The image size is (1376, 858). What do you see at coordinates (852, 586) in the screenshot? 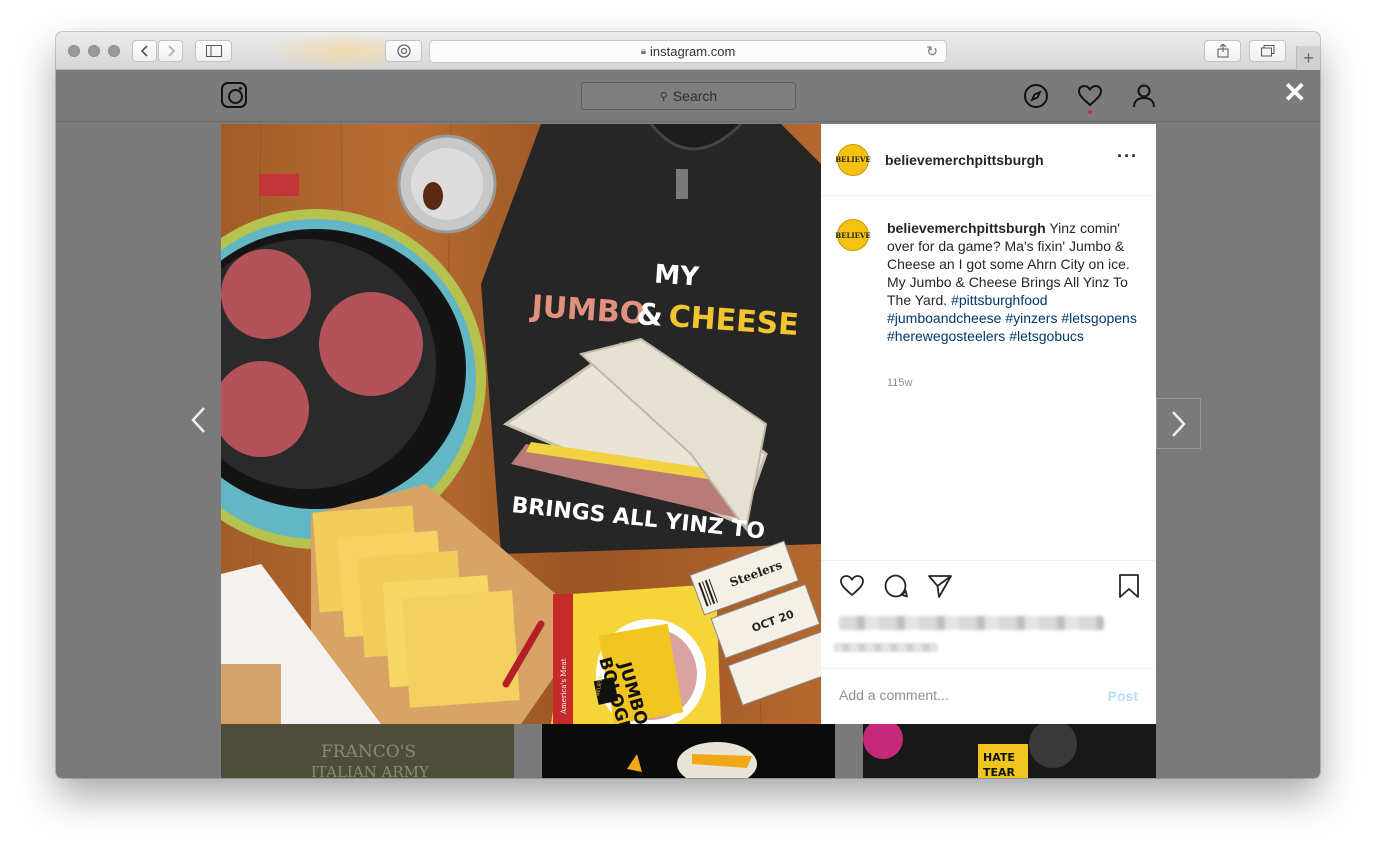
I see `like-heart-icon` at bounding box center [852, 586].